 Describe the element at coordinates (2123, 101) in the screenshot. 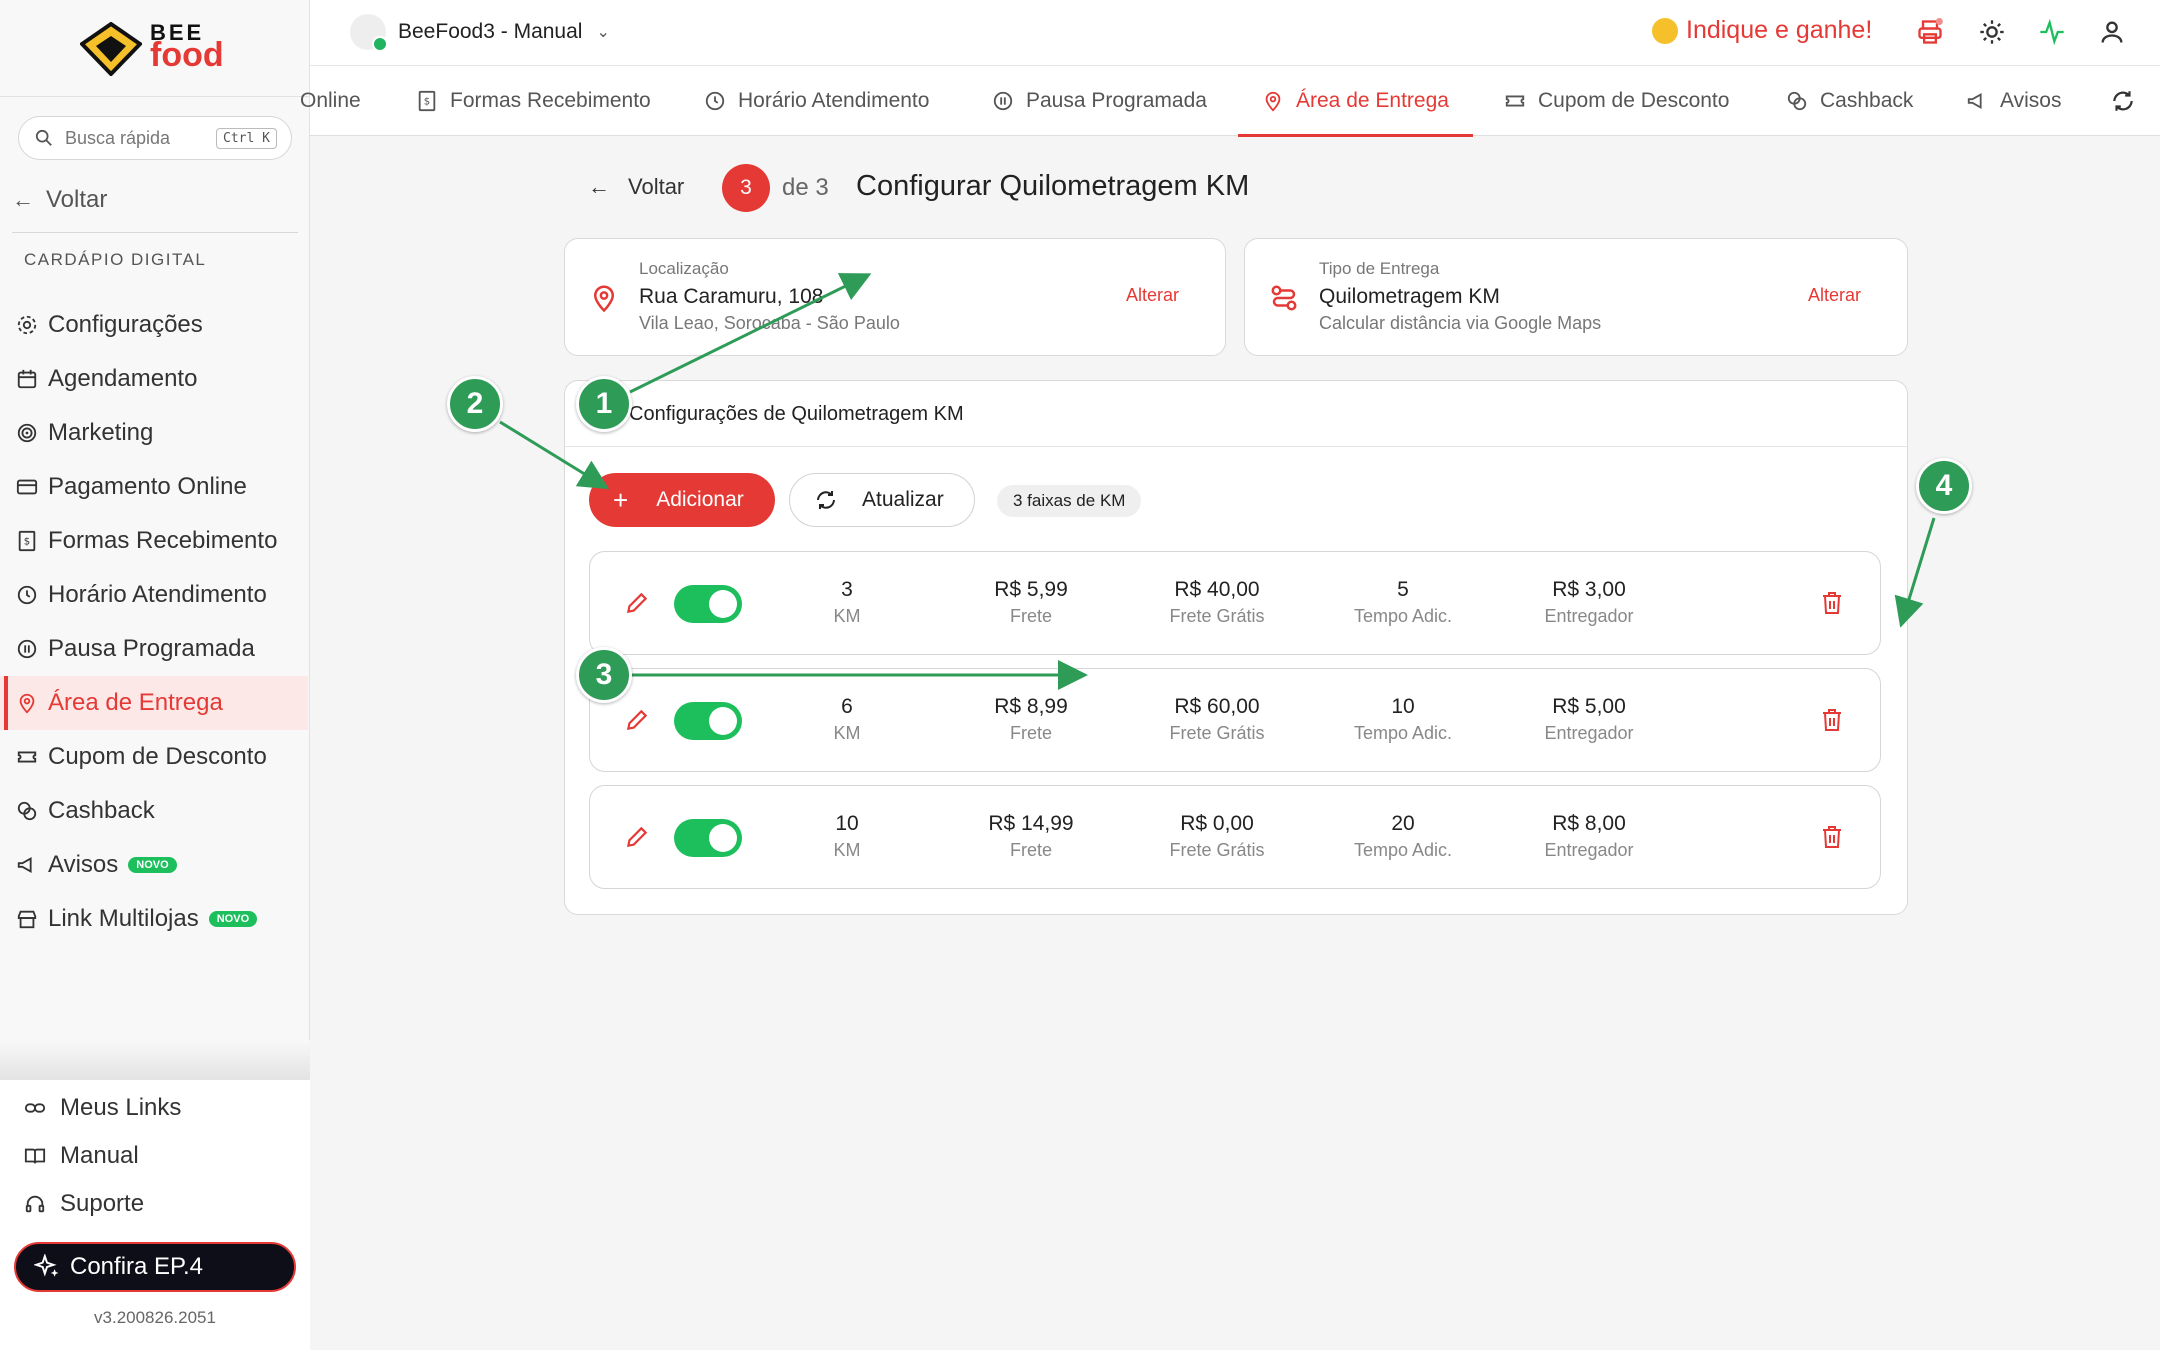

I see `refresh-icon` at that location.